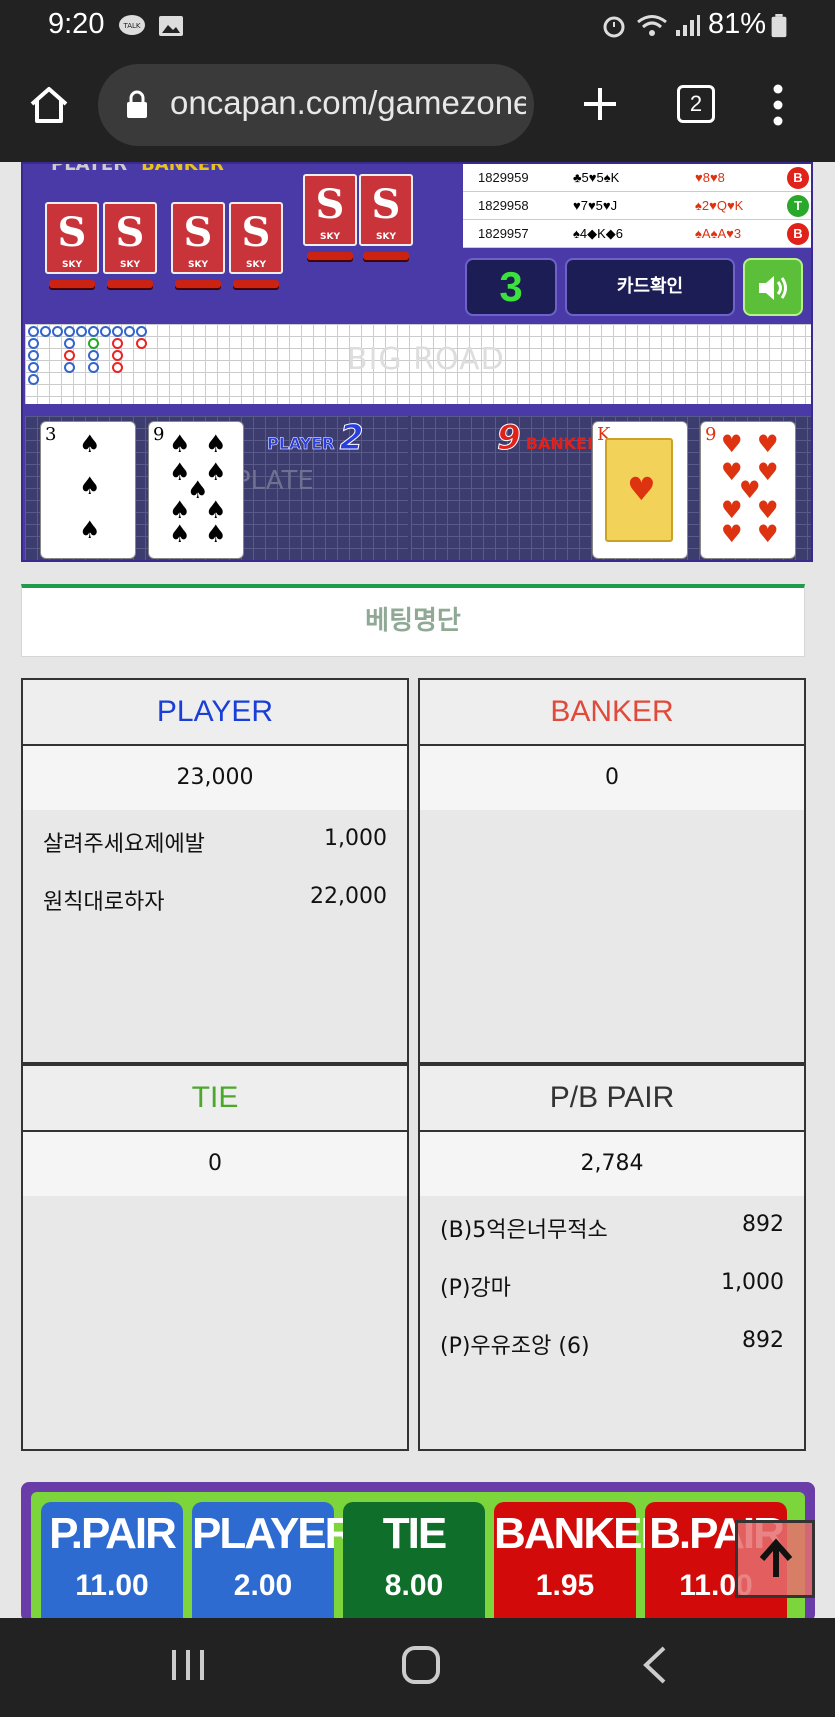 This screenshot has width=835, height=1717. Describe the element at coordinates (113, 1533) in the screenshot. I see `bet-button-label: P.PAIR` at that location.